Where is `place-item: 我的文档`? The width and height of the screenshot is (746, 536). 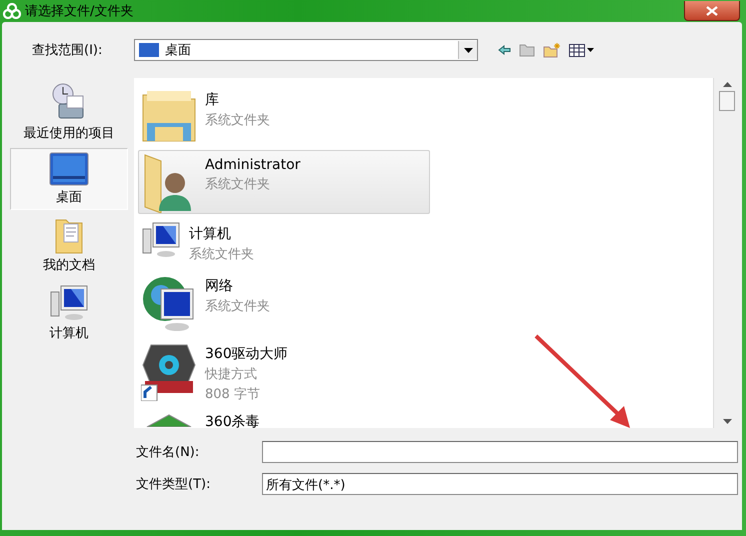
place-item: 我的文档 is located at coordinates (69, 245).